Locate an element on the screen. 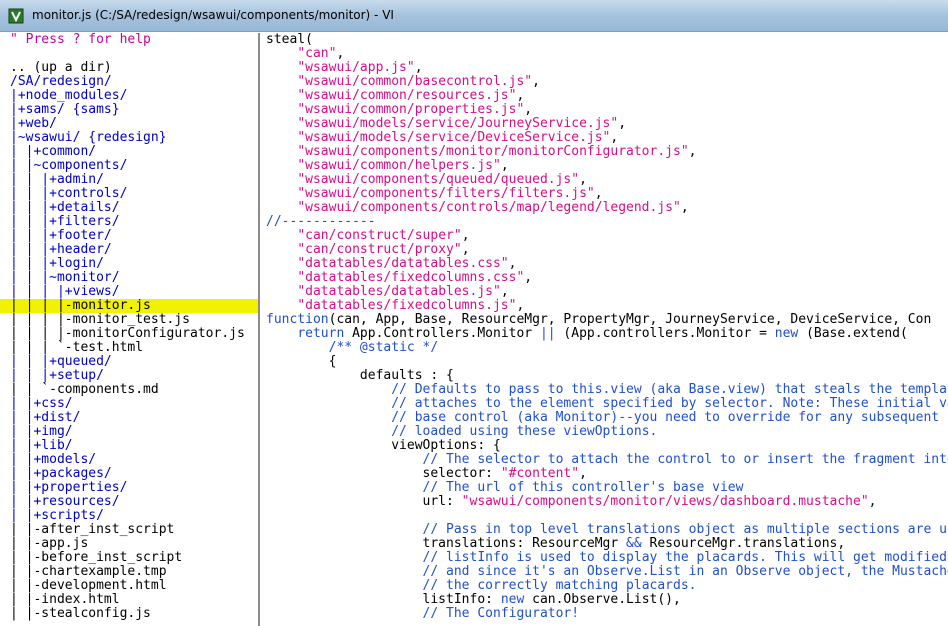 The height and width of the screenshot is (626, 948). tree-item: | | |~monitor/ is located at coordinates (129, 278).